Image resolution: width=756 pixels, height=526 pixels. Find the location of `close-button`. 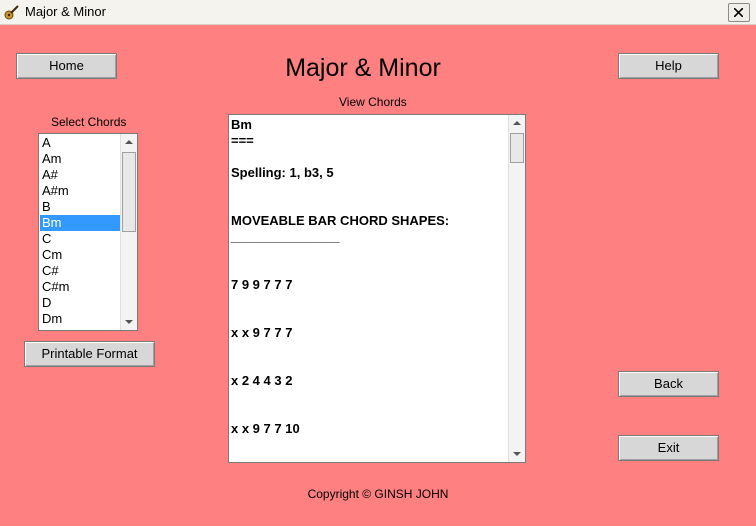

close-button is located at coordinates (739, 12).